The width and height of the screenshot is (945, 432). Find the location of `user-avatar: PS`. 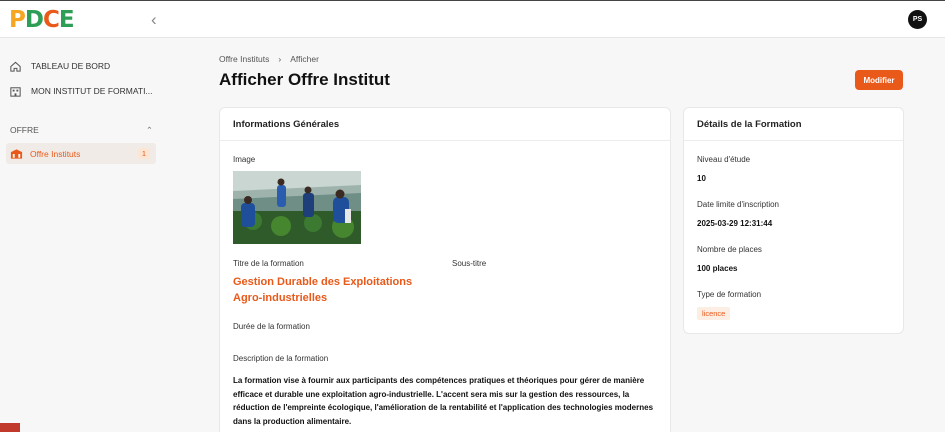

user-avatar: PS is located at coordinates (917, 19).